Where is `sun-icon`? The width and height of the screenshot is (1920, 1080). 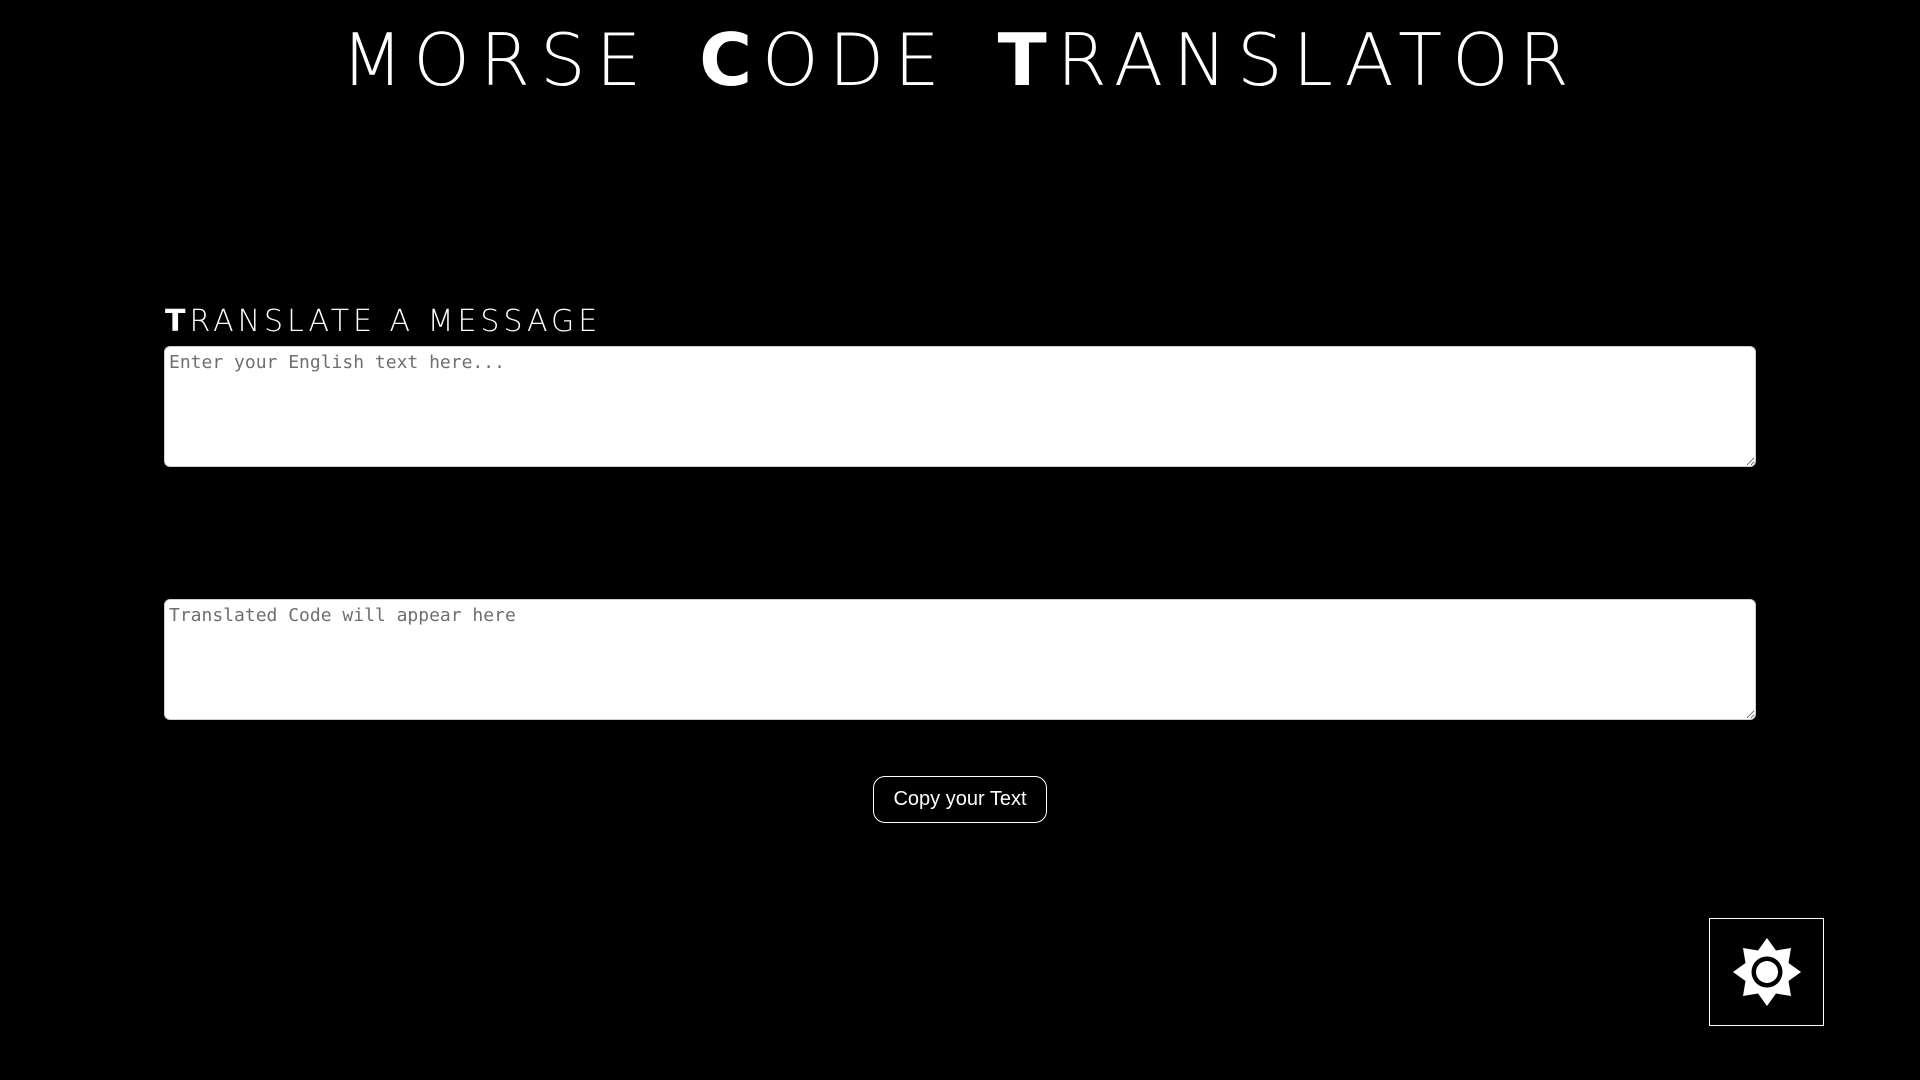 sun-icon is located at coordinates (1766, 972).